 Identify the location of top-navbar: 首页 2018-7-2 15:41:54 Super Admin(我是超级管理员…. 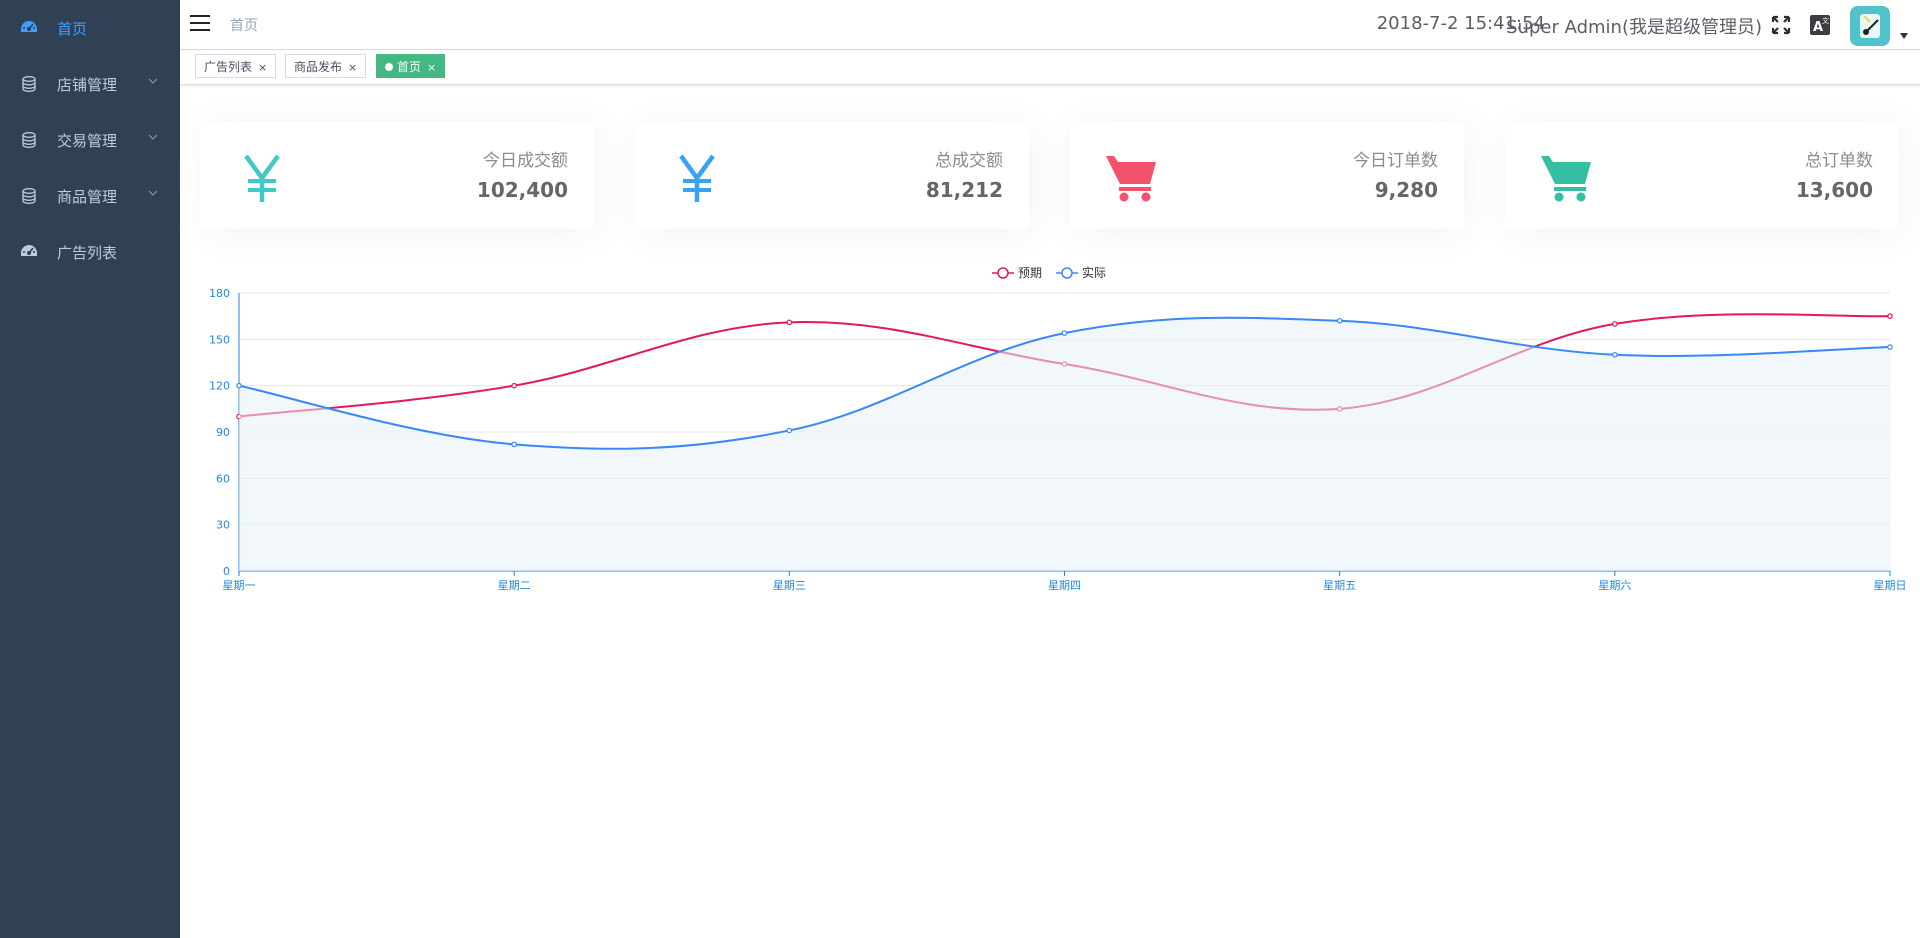
(1050, 25).